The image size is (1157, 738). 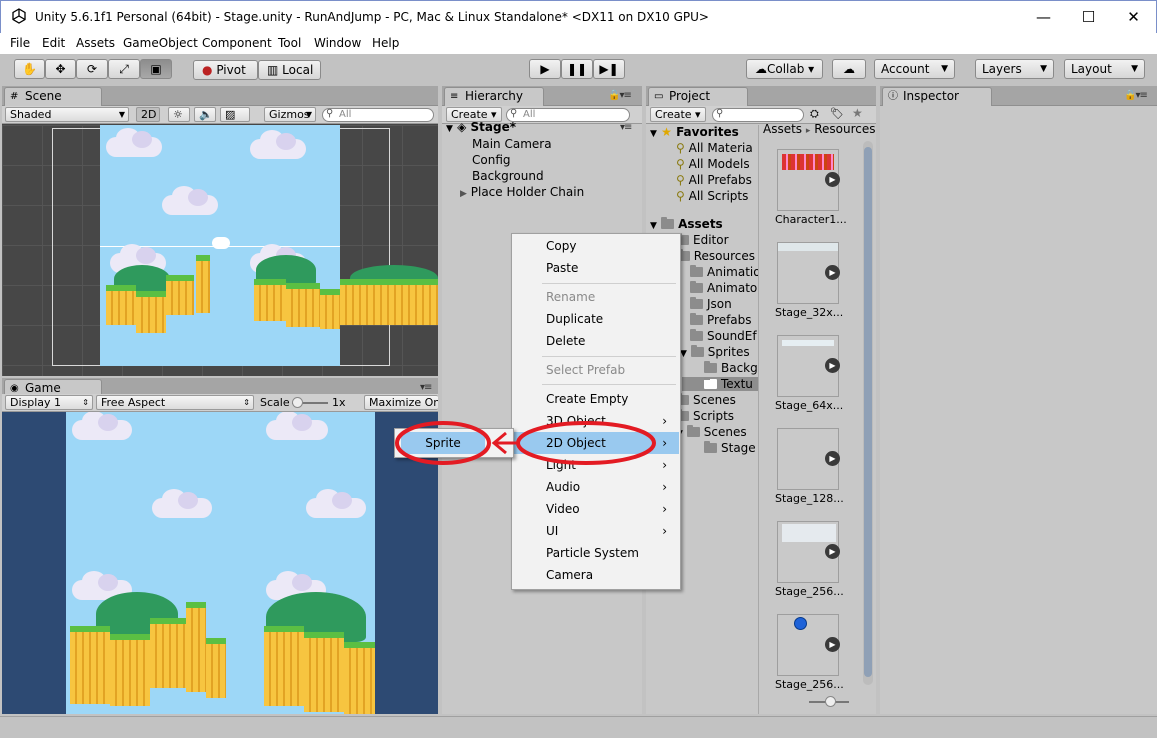 What do you see at coordinates (1104, 69) in the screenshot?
I see `layout-dropdown: Layout ▼` at bounding box center [1104, 69].